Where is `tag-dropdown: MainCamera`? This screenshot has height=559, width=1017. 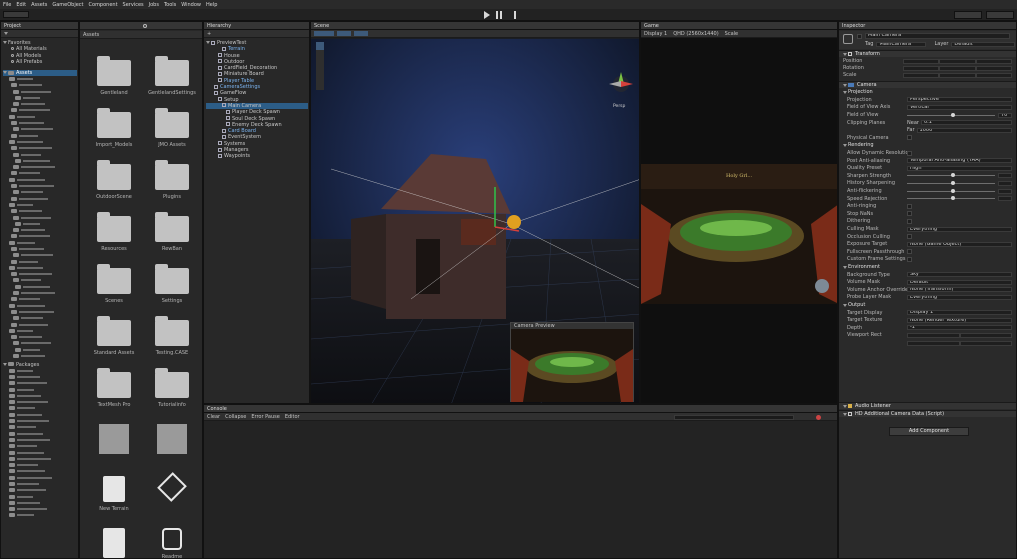
tag-dropdown: MainCamera is located at coordinates (901, 44).